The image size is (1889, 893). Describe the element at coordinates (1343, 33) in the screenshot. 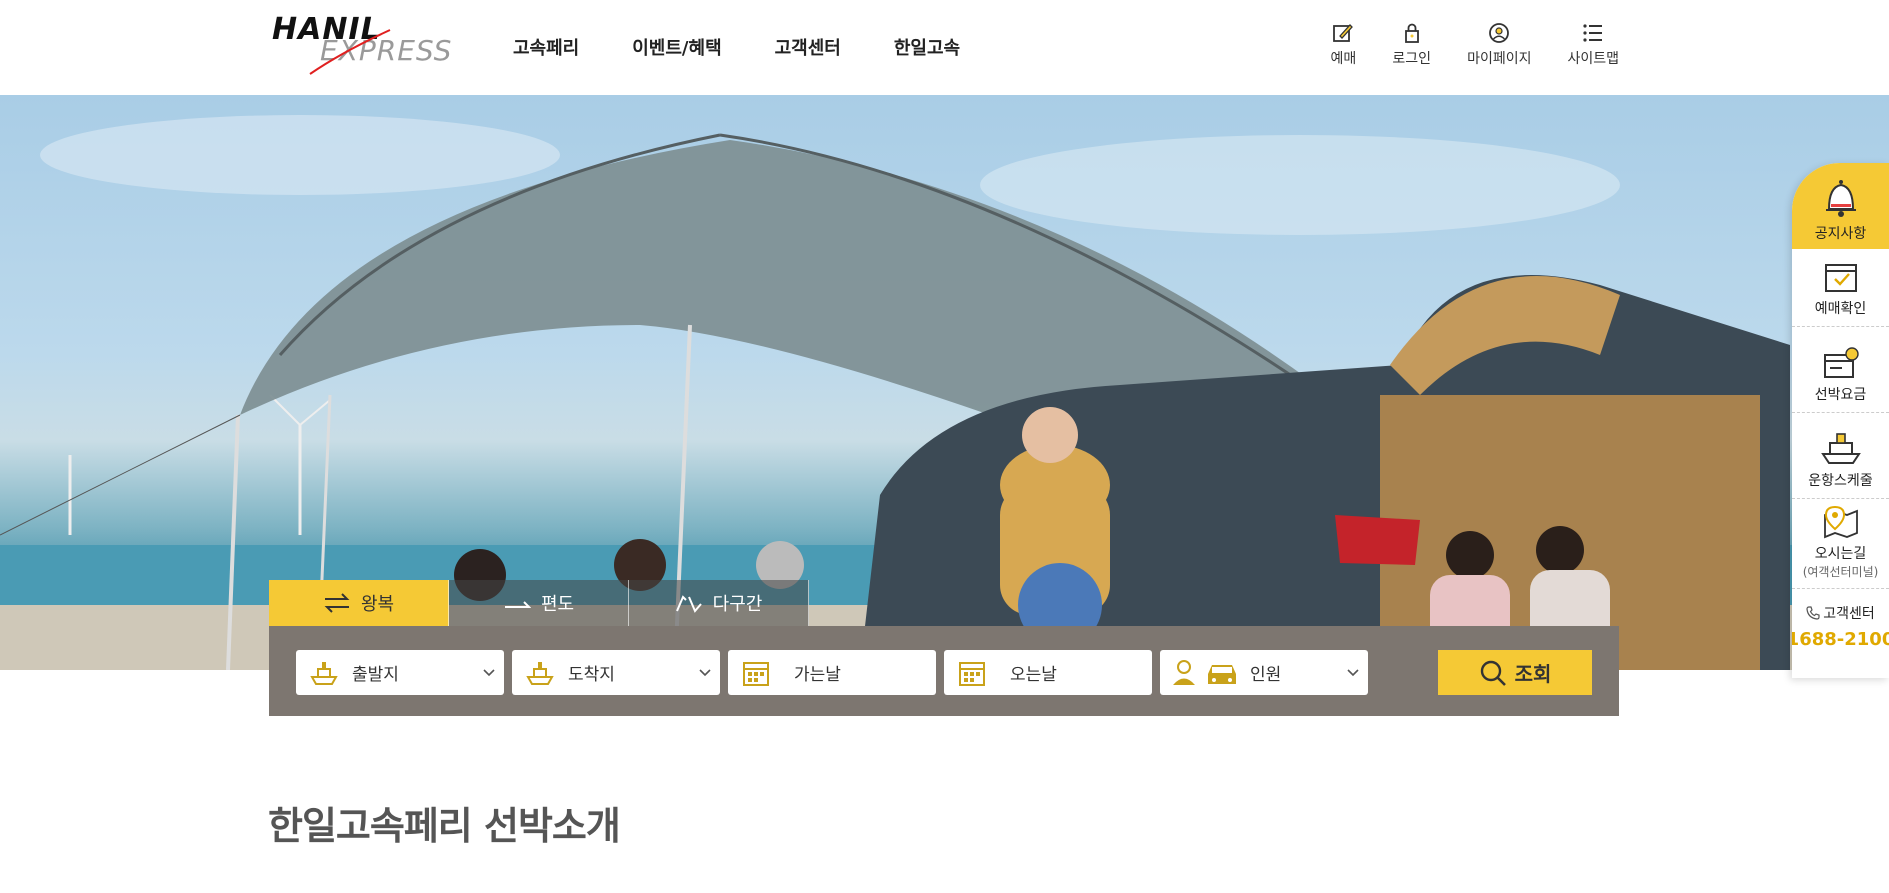

I see `pencil-note-icon` at that location.